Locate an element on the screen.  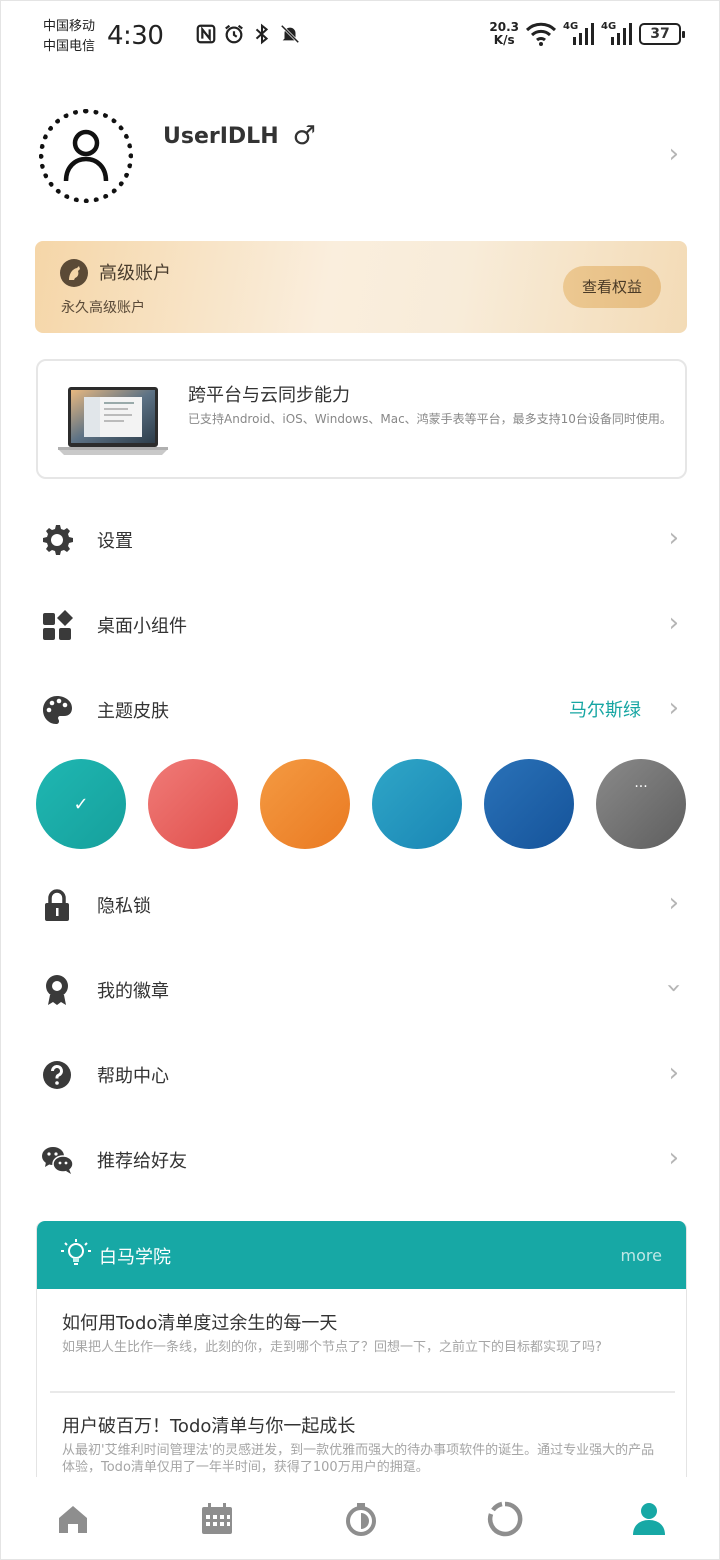
bluetooth-icon is located at coordinates (262, 34).